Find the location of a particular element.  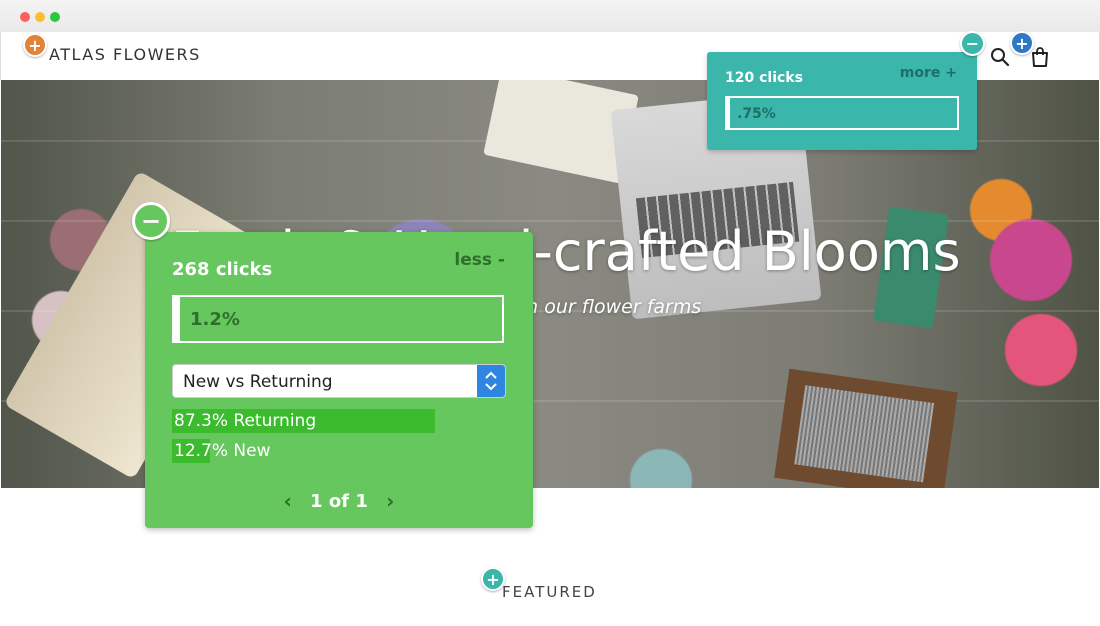

select-arrows-icon is located at coordinates (491, 381).